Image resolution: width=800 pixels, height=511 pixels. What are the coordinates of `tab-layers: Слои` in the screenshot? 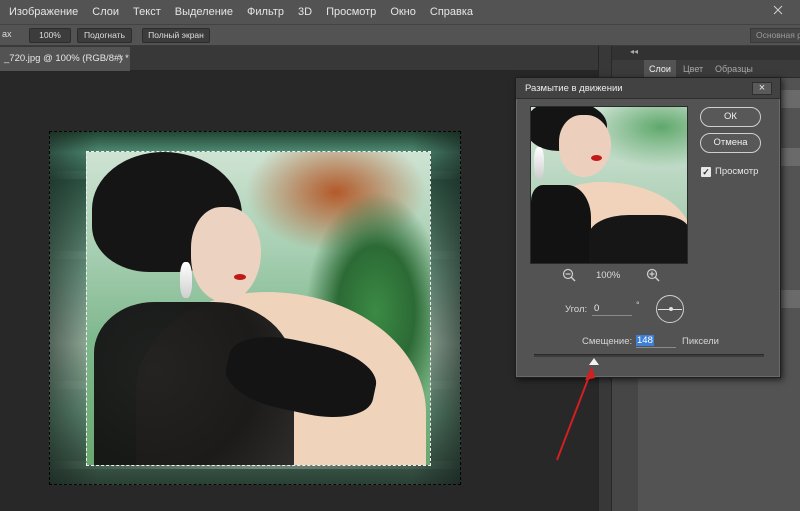 It's located at (660, 69).